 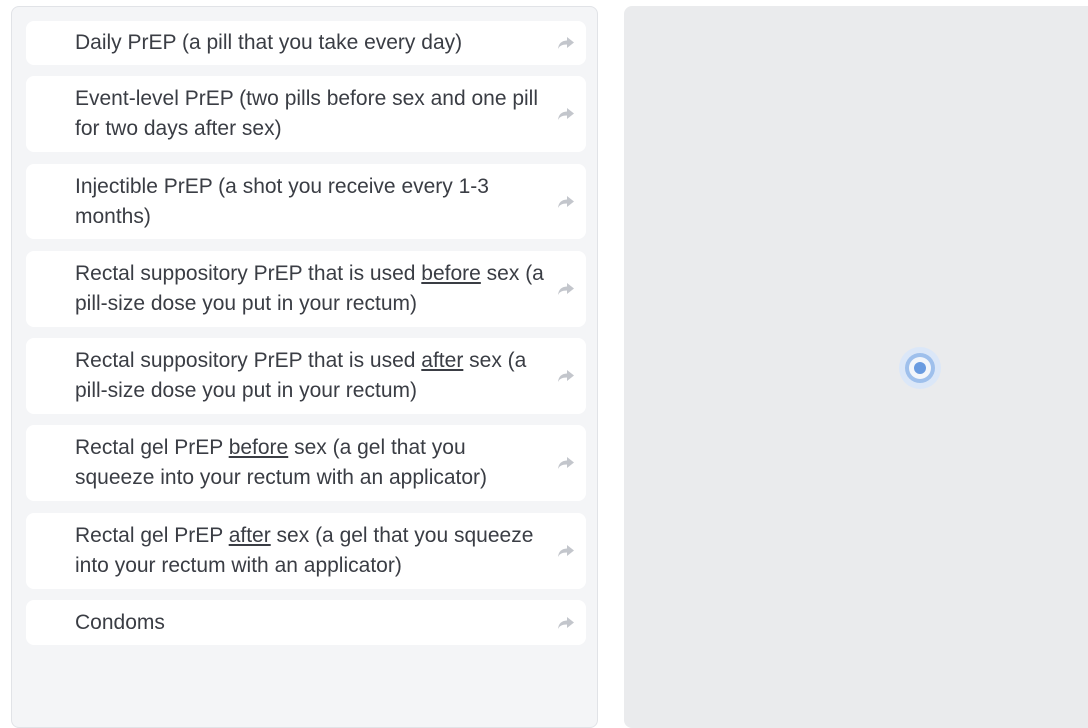 What do you see at coordinates (306, 622) in the screenshot?
I see `choice-condoms: Condoms` at bounding box center [306, 622].